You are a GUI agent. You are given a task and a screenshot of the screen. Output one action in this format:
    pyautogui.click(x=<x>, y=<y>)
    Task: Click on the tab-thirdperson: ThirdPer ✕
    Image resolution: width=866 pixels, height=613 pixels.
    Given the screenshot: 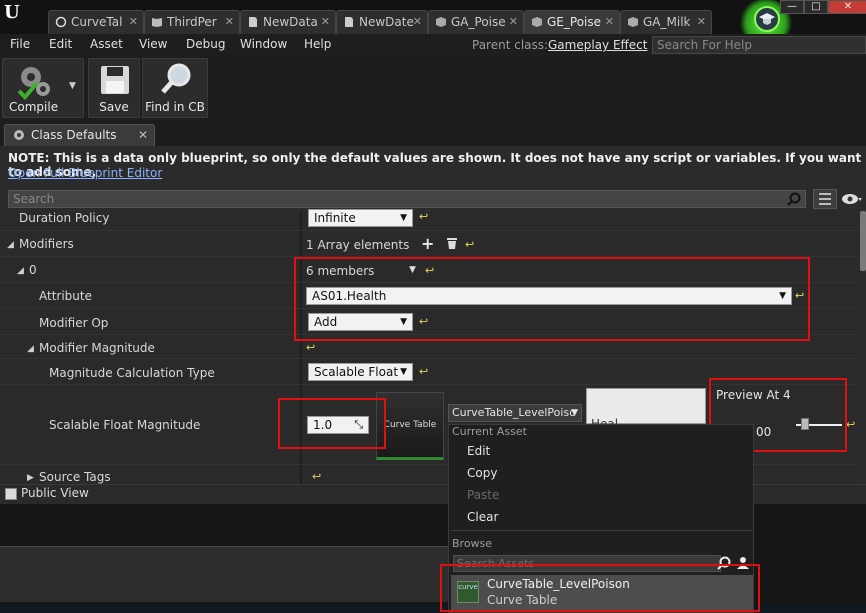 What is the action you would take?
    pyautogui.click(x=192, y=22)
    